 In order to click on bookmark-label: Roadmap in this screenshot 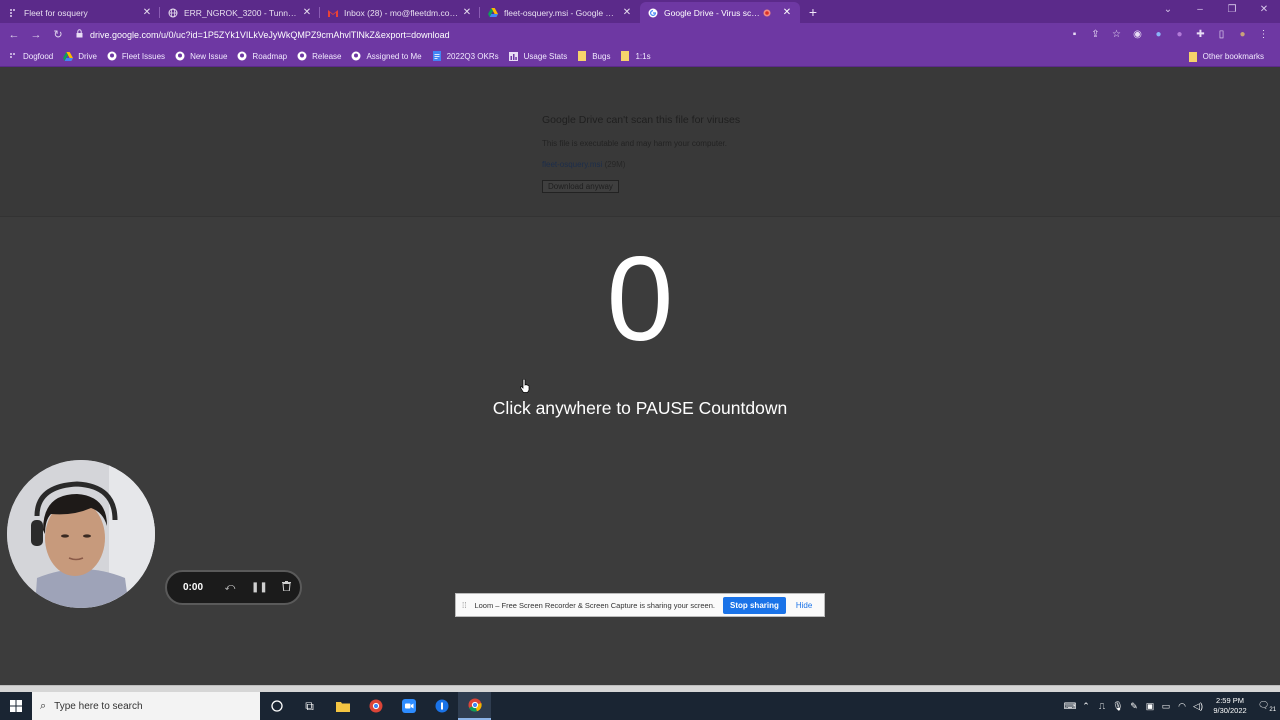, I will do `click(270, 56)`.